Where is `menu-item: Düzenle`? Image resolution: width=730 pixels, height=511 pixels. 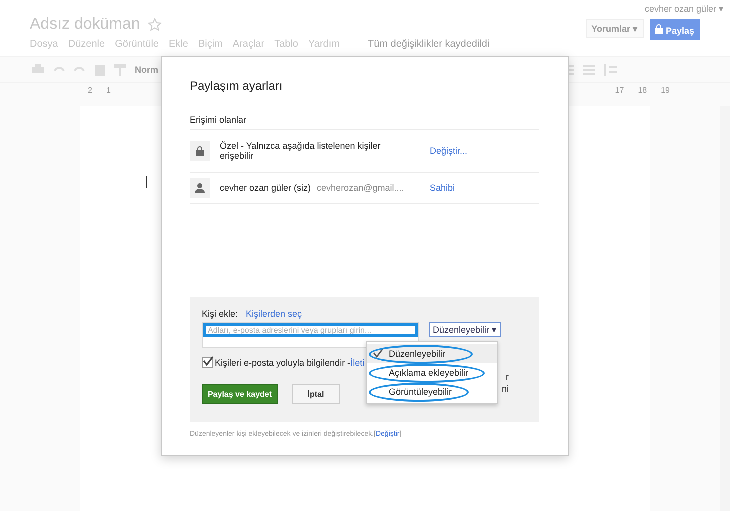
menu-item: Düzenle is located at coordinates (87, 44).